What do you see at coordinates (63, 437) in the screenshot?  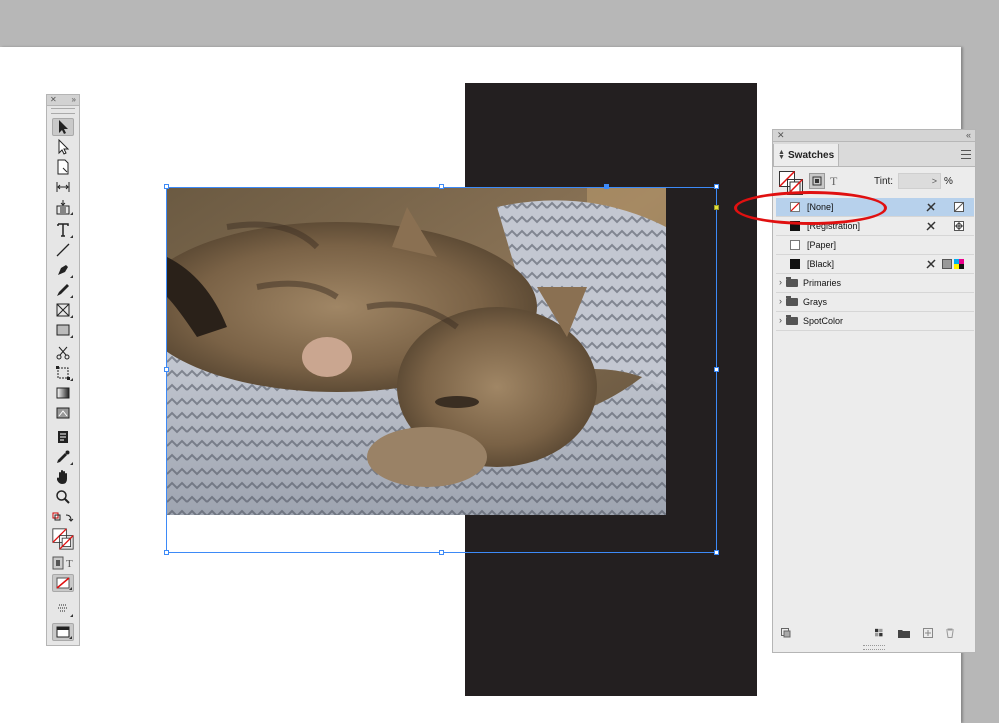 I see `note-tool` at bounding box center [63, 437].